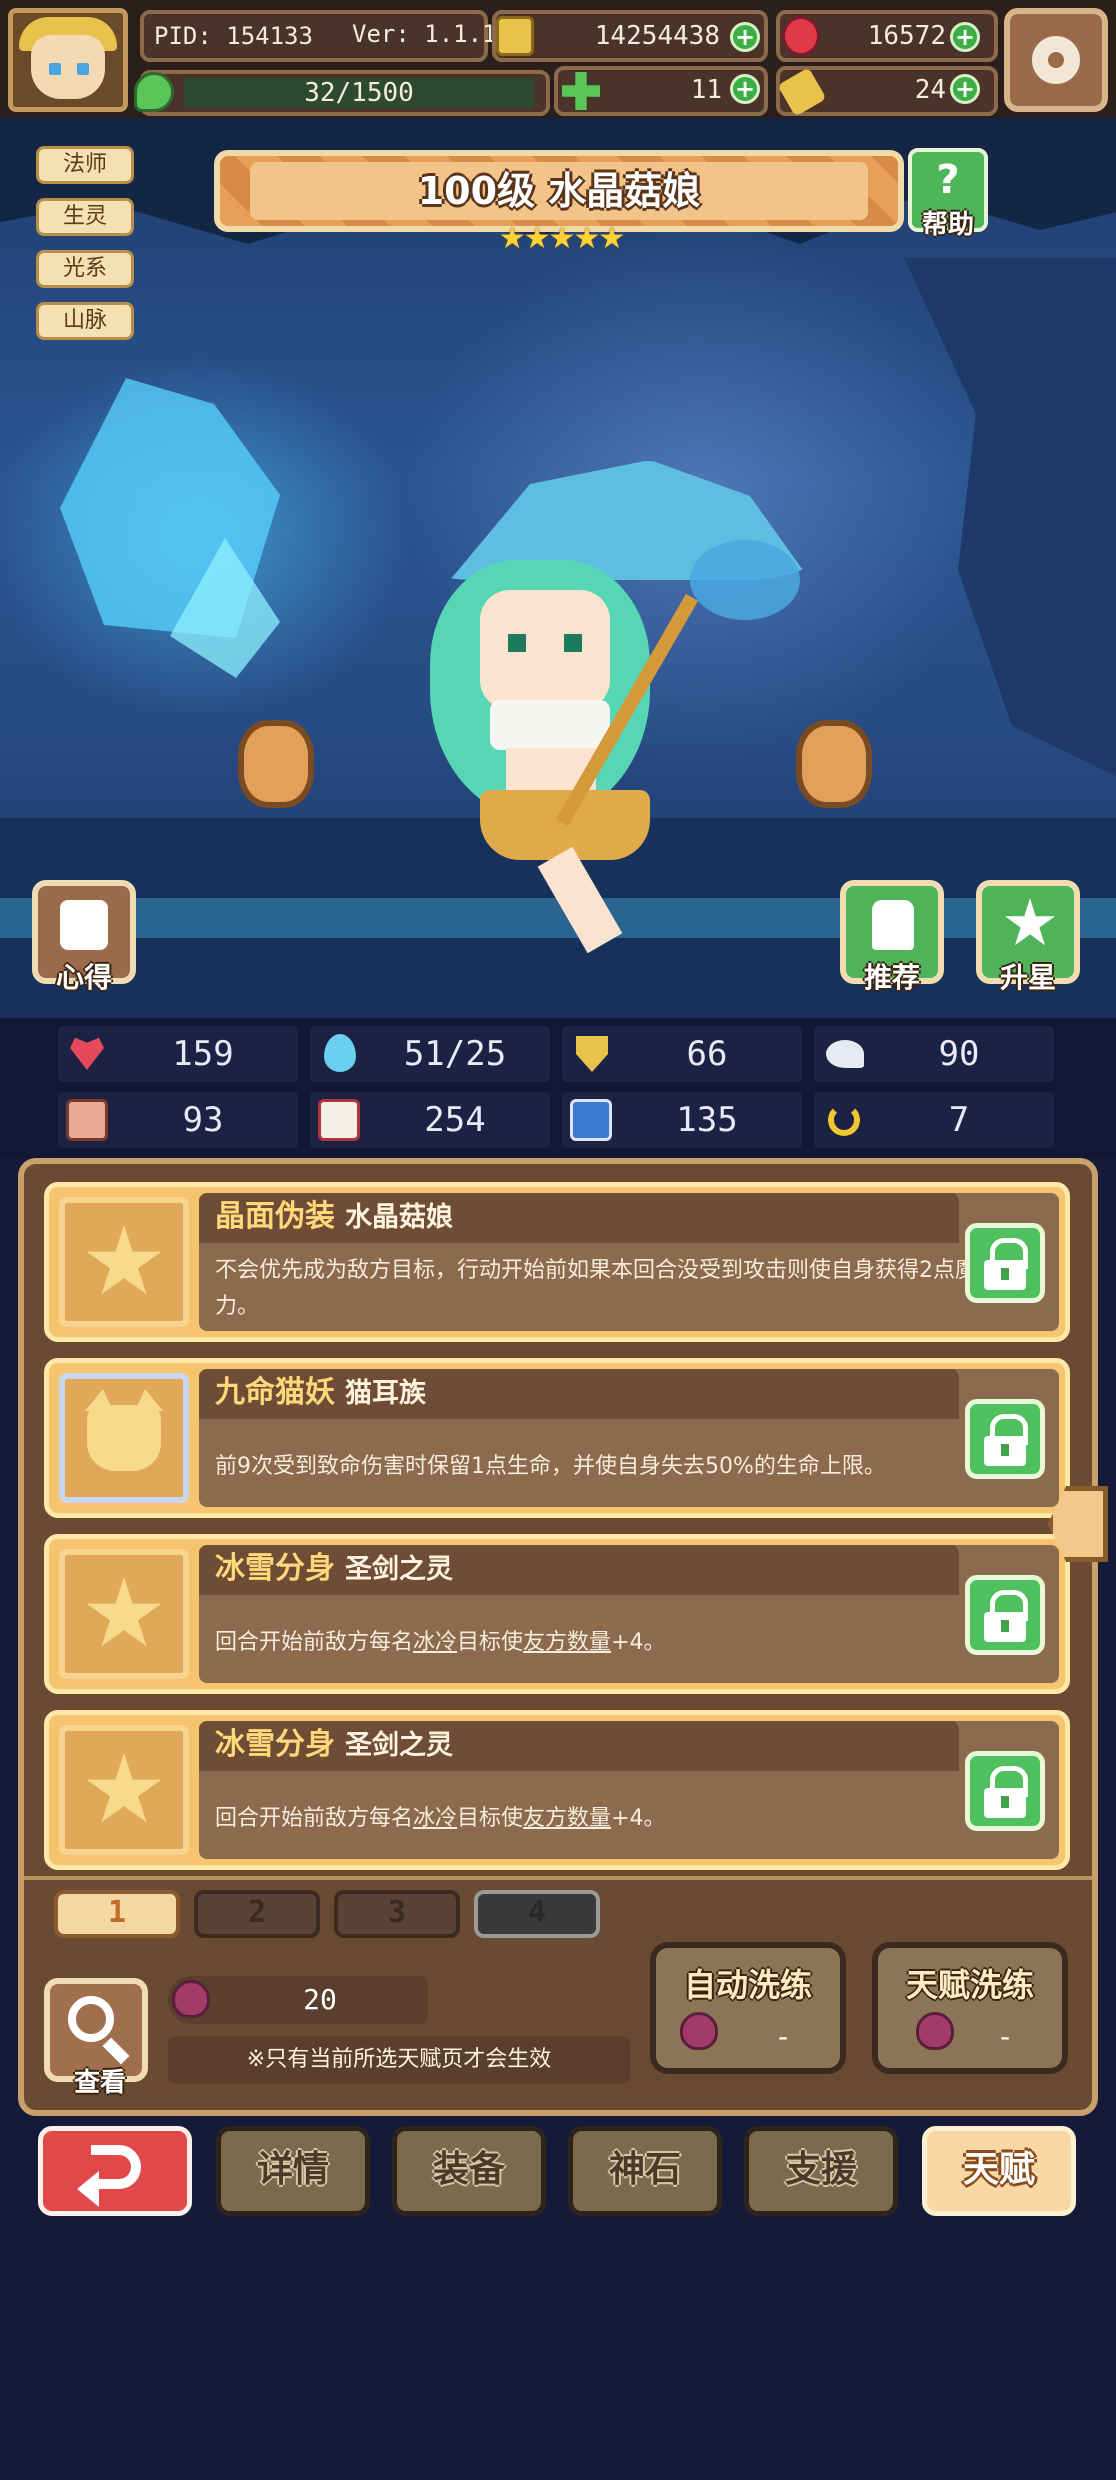  Describe the element at coordinates (87, 1120) in the screenshot. I see `fist-icon` at that location.